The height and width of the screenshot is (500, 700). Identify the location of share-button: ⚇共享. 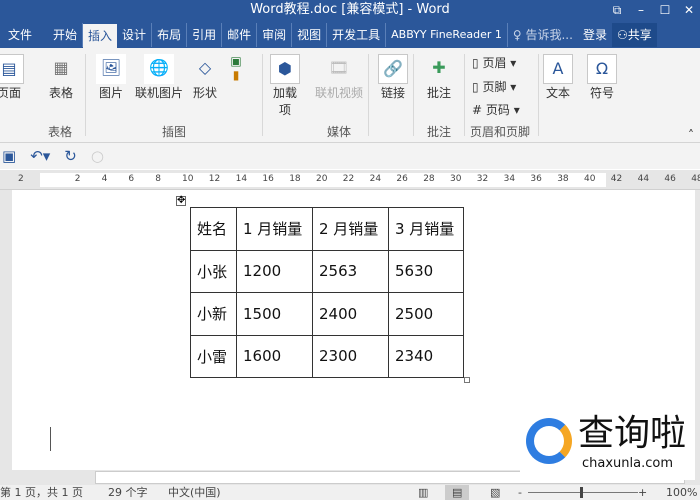
(634, 35).